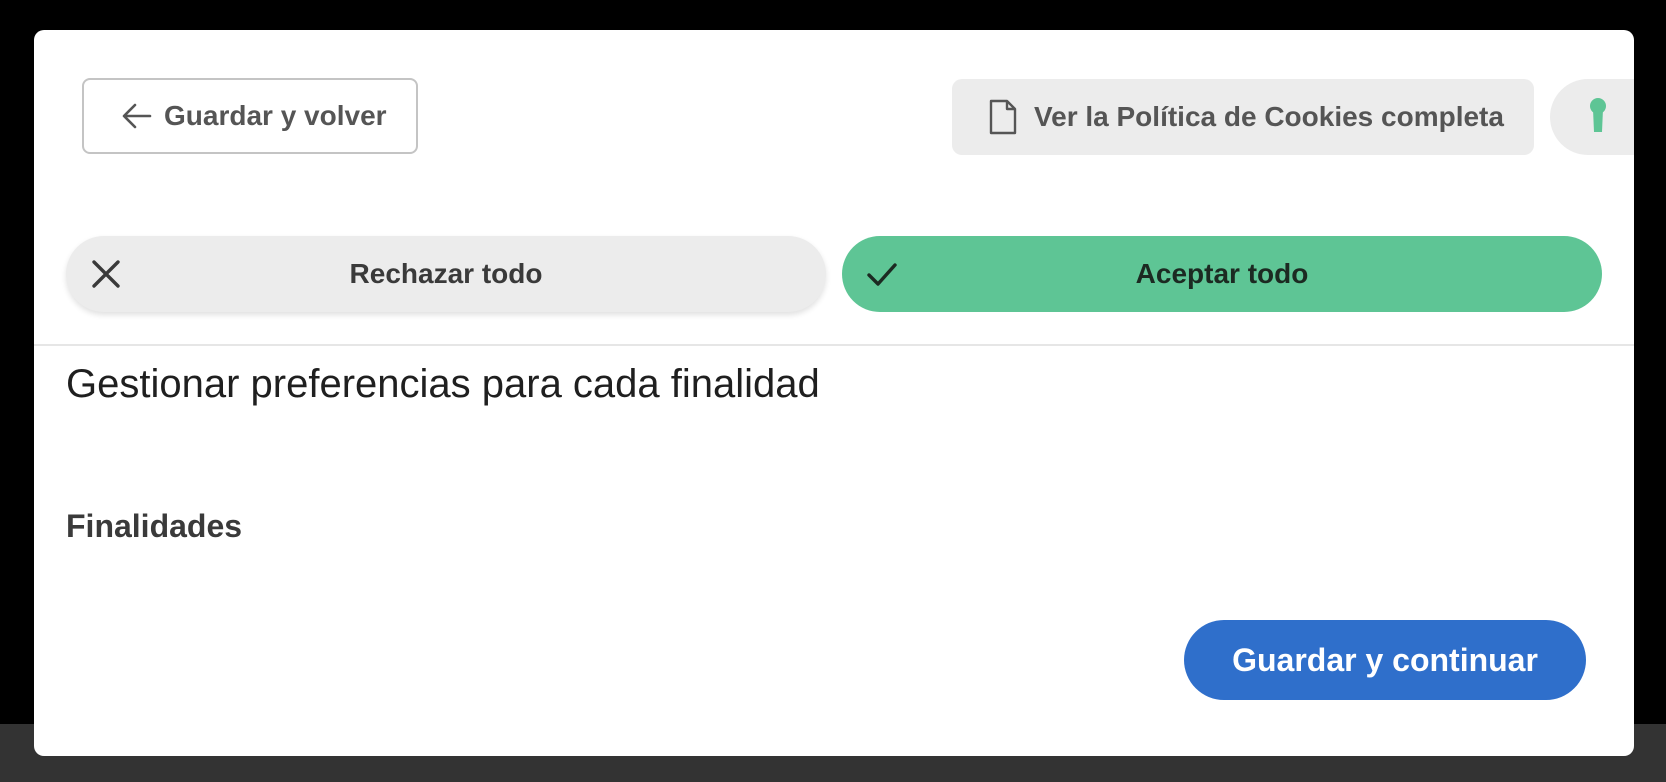 The image size is (1666, 782). I want to click on reject-all-label: Rechazar todo, so click(446, 273).